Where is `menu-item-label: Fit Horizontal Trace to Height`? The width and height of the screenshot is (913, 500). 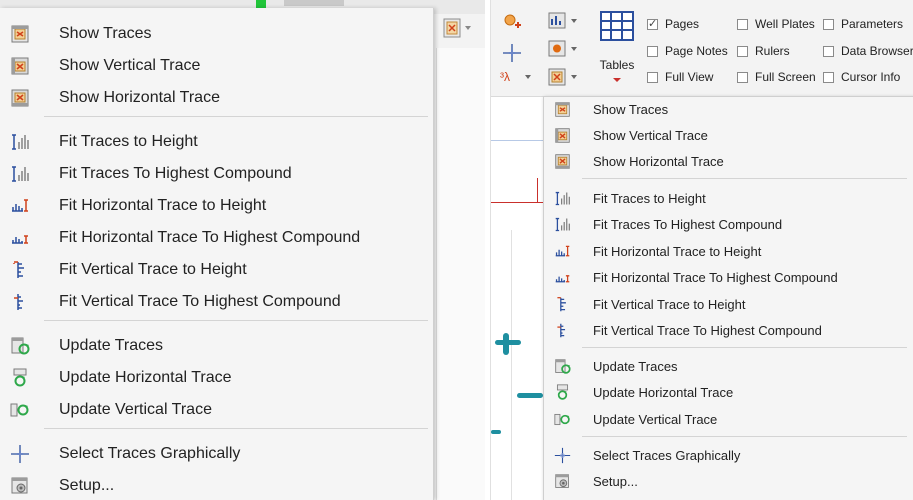 menu-item-label: Fit Horizontal Trace to Height is located at coordinates (163, 205).